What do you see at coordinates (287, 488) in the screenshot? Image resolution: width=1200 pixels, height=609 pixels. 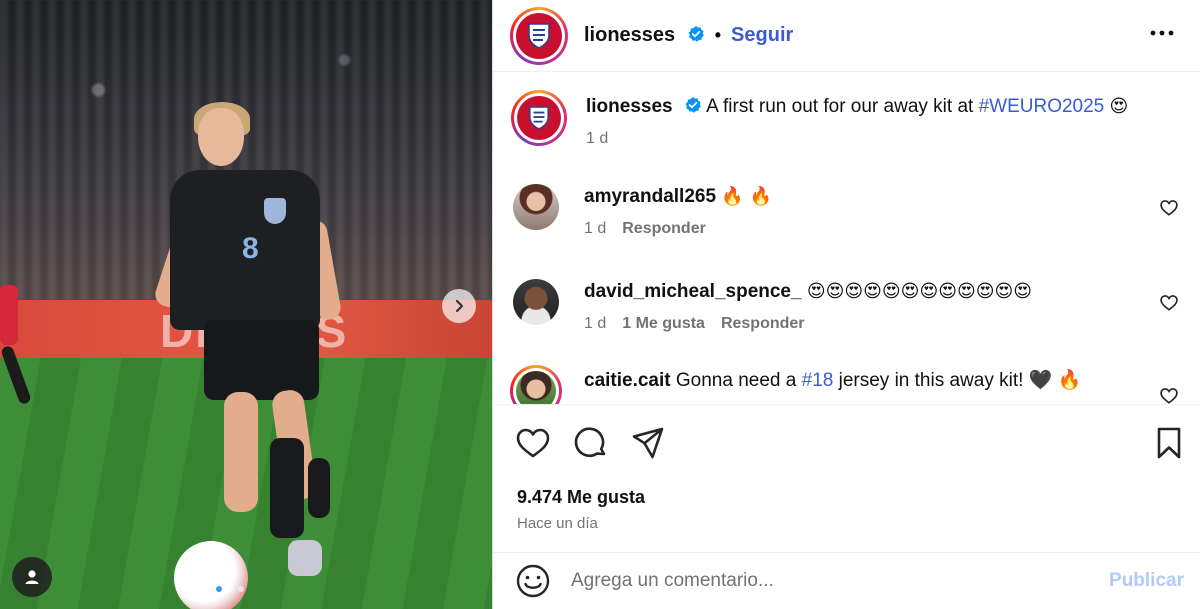 I see `photo-sock` at bounding box center [287, 488].